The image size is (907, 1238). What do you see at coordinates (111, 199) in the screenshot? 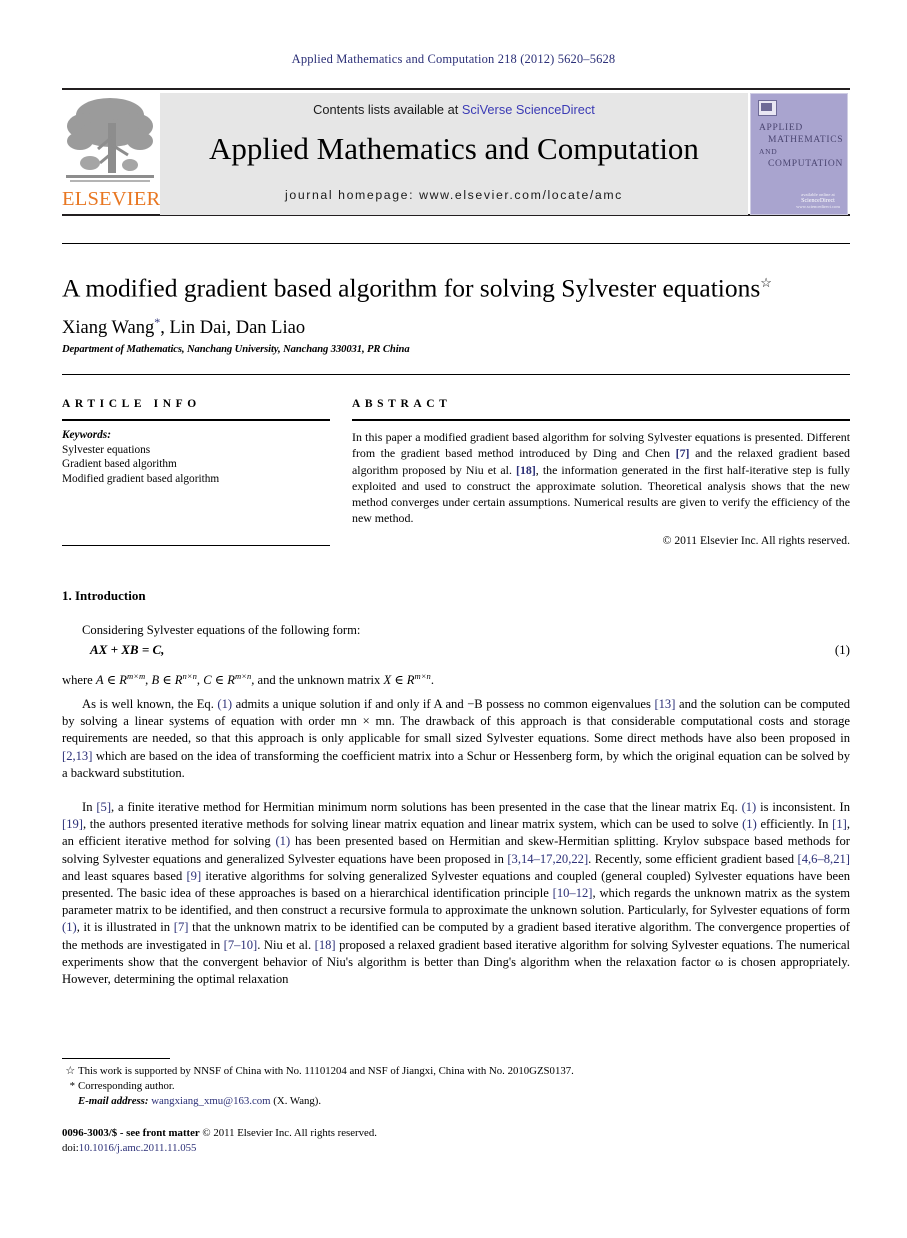
I see `elsevier-wordmark: ELSEVIER` at bounding box center [111, 199].